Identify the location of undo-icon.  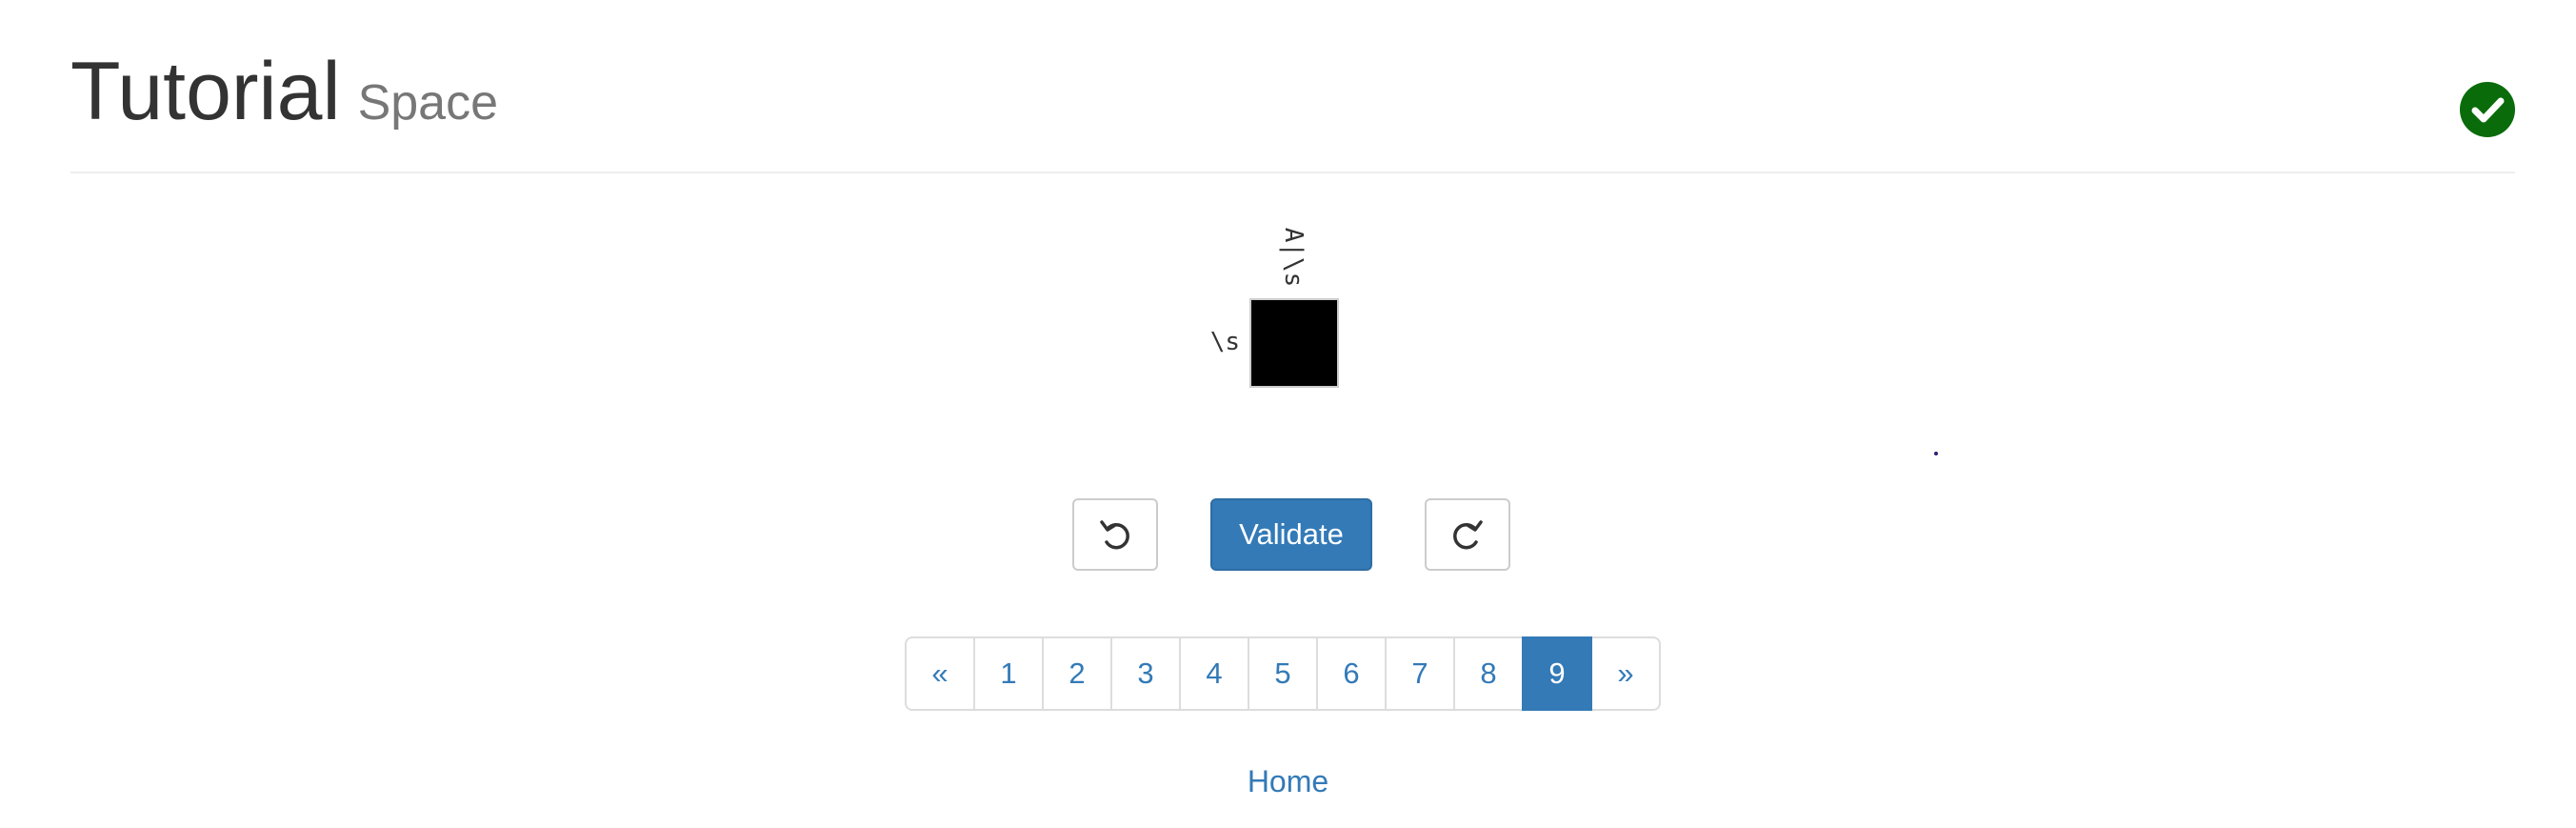
(1114, 535).